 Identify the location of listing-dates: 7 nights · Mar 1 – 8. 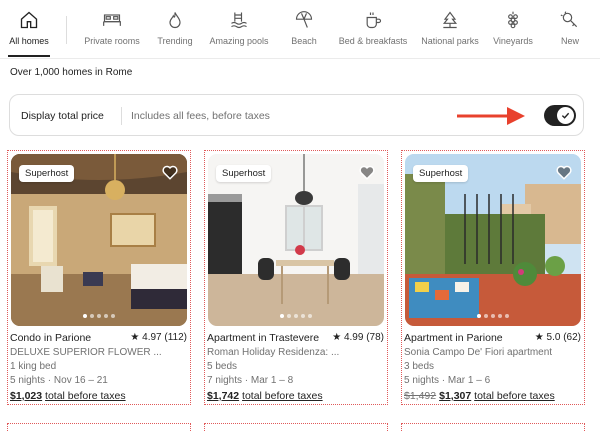
(250, 380).